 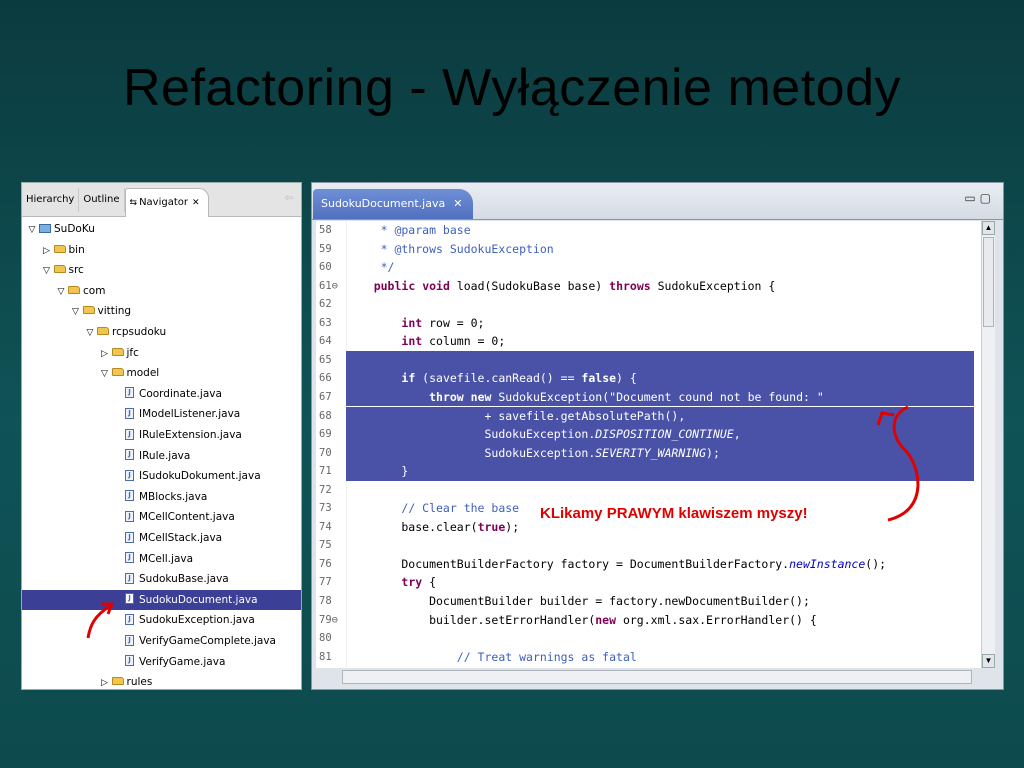 What do you see at coordinates (660, 378) in the screenshot?
I see `code-line: if (savefile.canRead() == false) {` at bounding box center [660, 378].